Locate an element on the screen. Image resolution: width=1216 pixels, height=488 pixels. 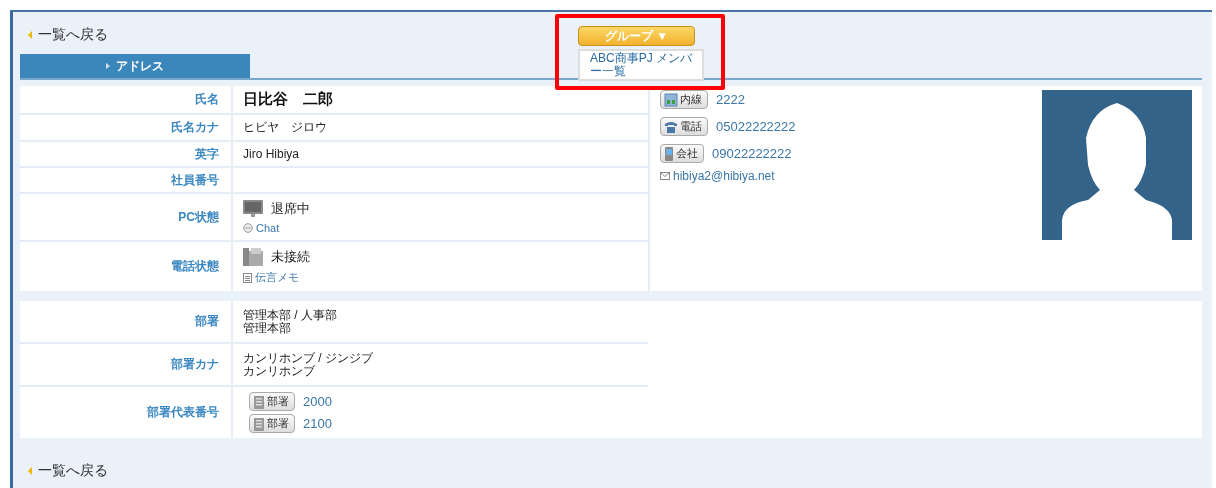
phone-number: 2000 is located at coordinates (317, 401).